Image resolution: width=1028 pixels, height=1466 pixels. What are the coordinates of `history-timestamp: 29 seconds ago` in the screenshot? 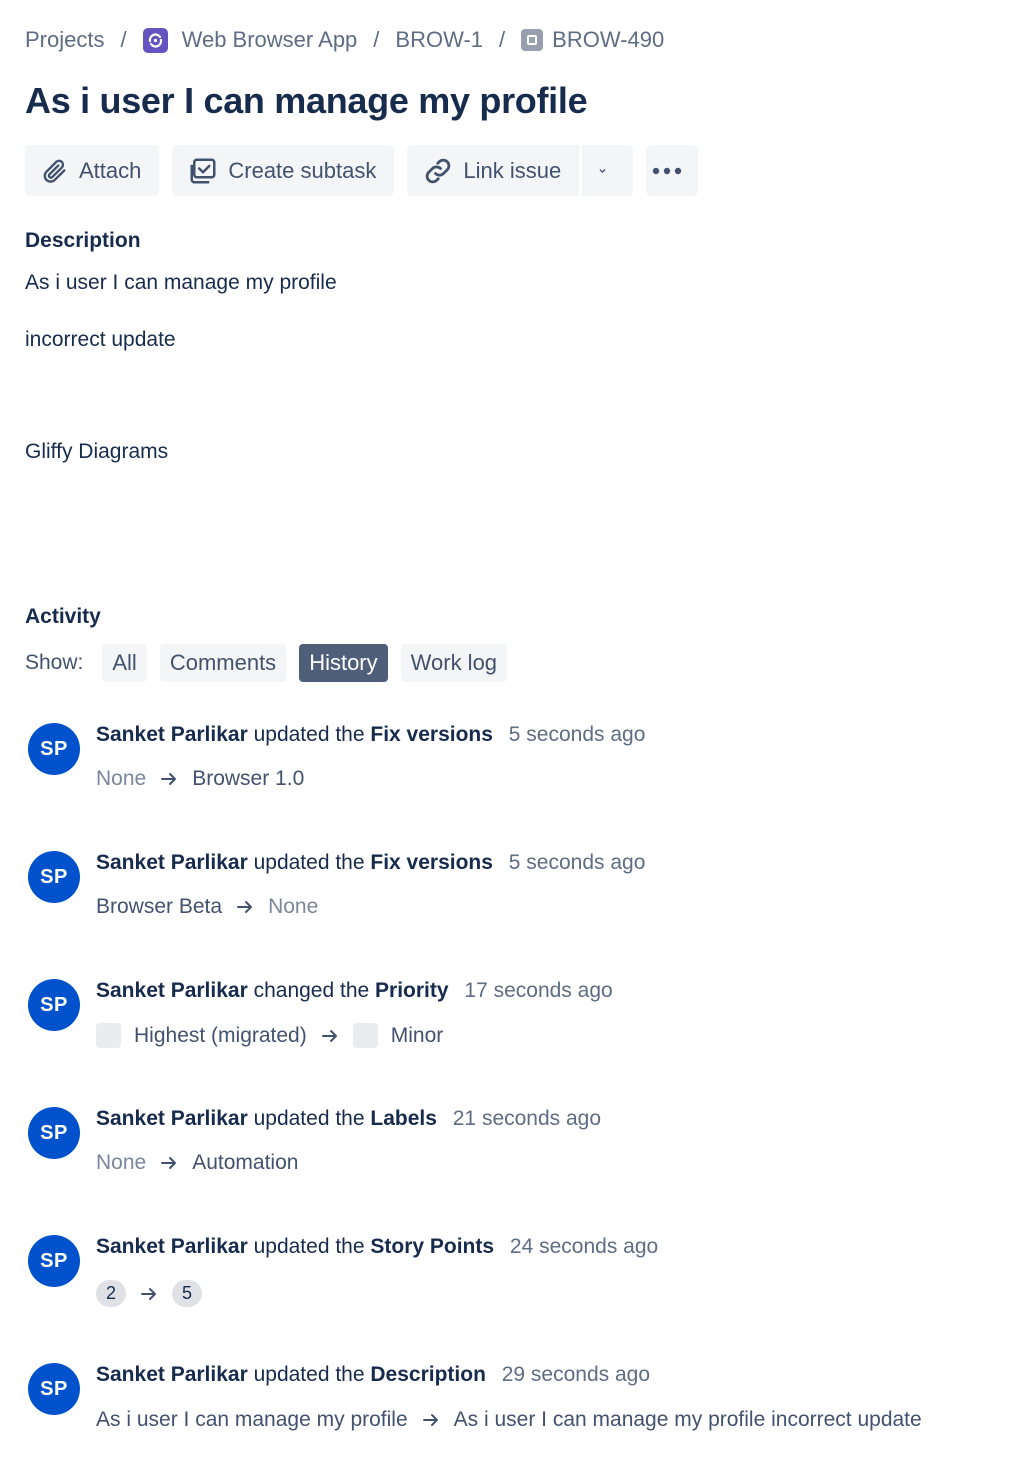 It's located at (576, 1374).